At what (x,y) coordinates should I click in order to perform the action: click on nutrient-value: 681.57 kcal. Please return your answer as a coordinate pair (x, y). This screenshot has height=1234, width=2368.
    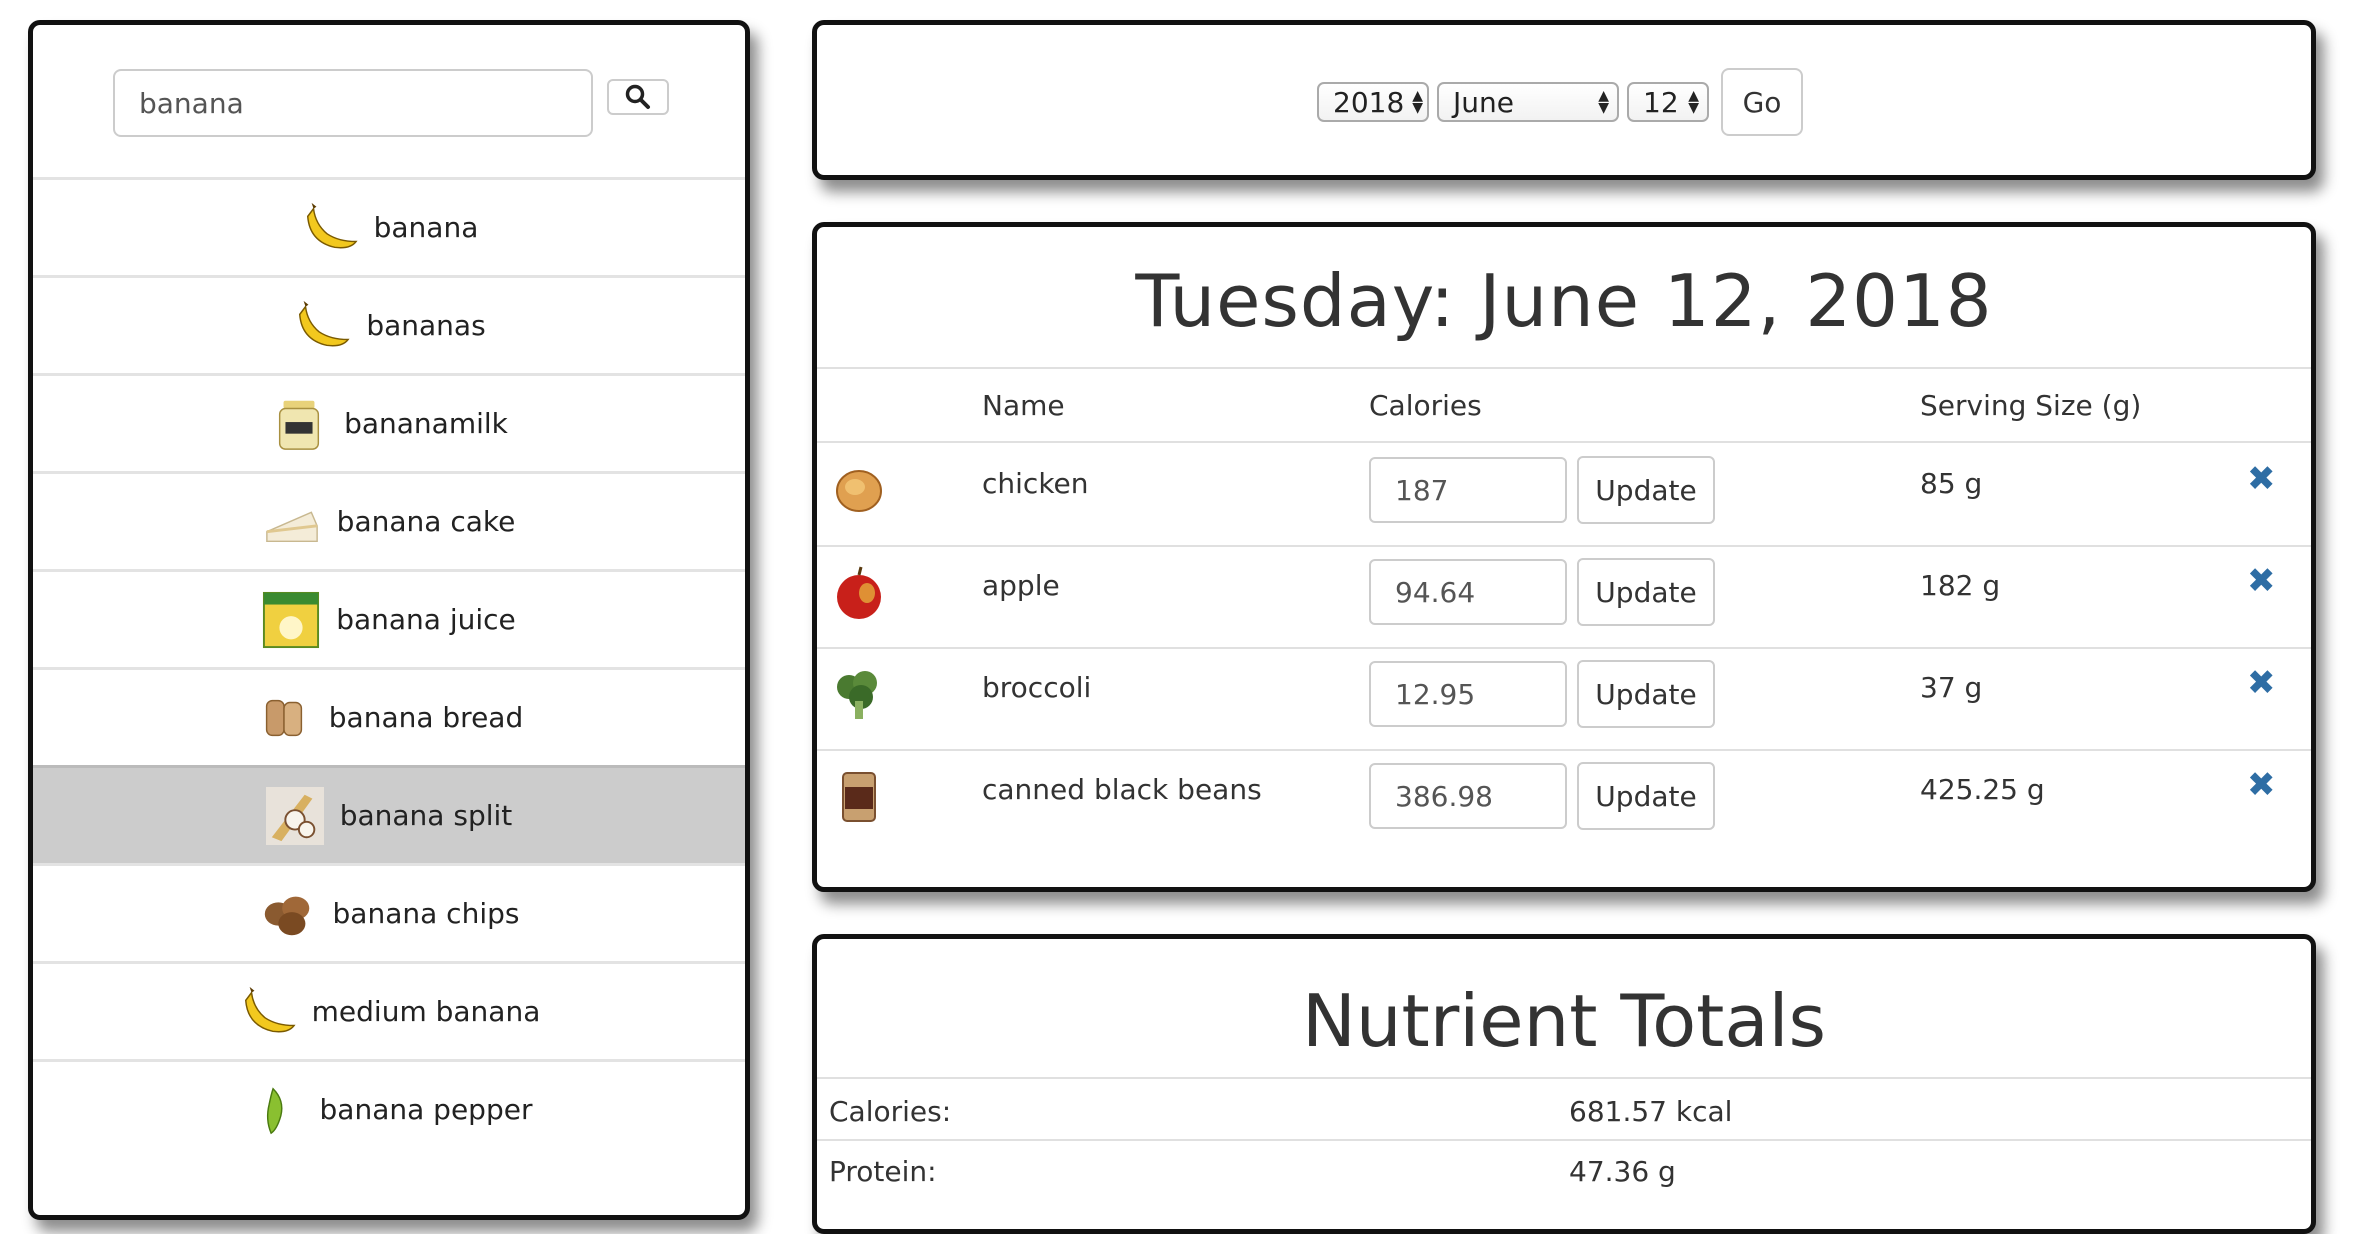
    Looking at the image, I should click on (1651, 1111).